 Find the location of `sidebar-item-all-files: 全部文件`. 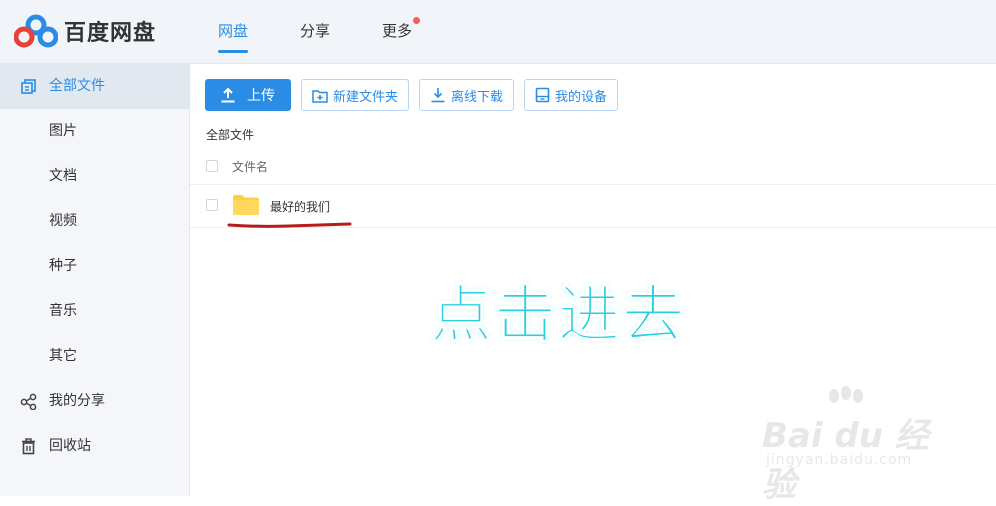

sidebar-item-all-files: 全部文件 is located at coordinates (94, 86).